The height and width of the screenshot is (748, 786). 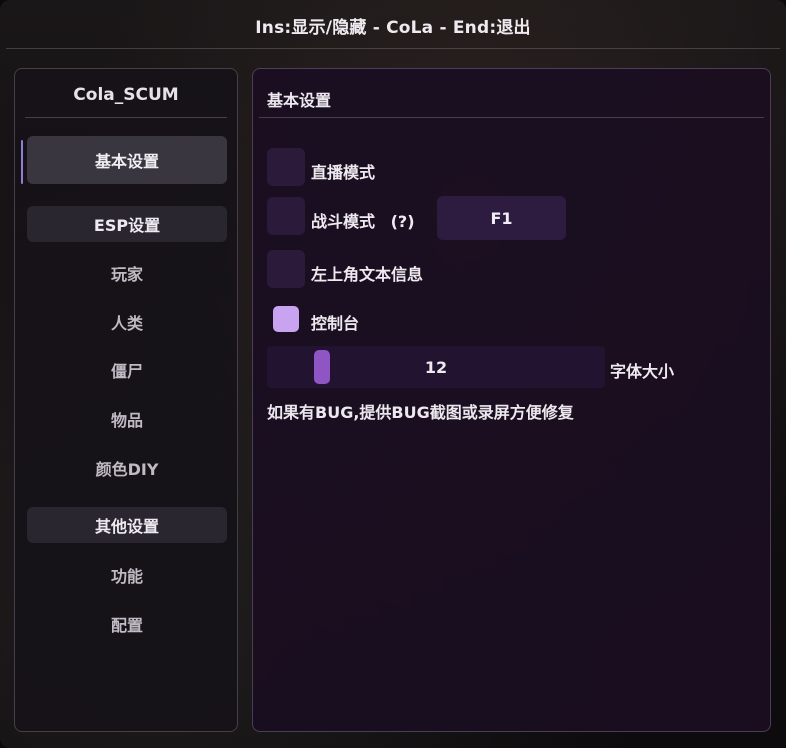 What do you see at coordinates (299, 100) in the screenshot?
I see `content-title: 基本设置` at bounding box center [299, 100].